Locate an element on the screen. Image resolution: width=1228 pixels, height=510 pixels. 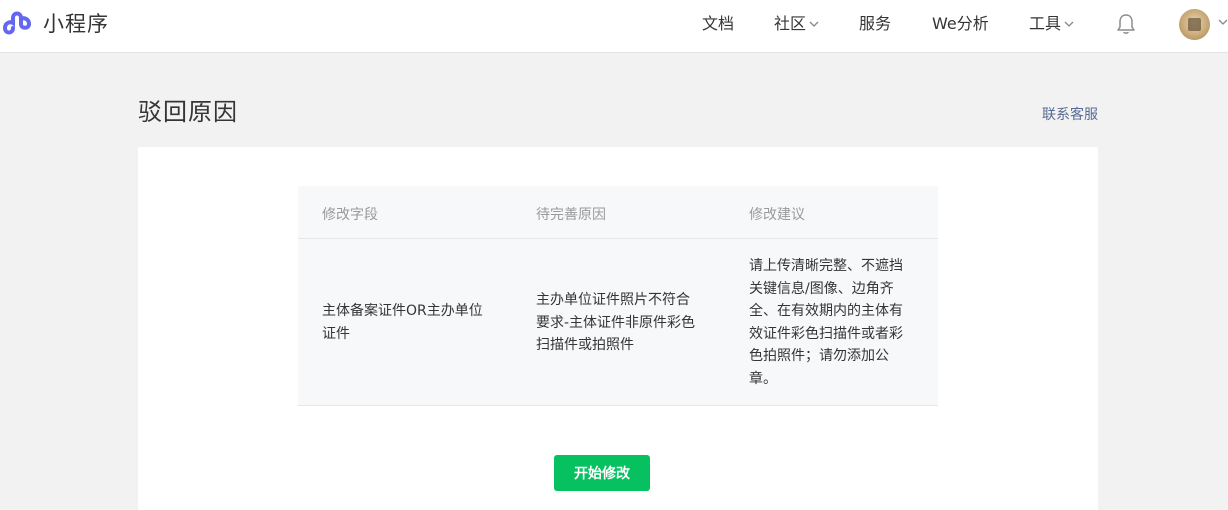
brand-logo: 小程序 is located at coordinates (56, 23).